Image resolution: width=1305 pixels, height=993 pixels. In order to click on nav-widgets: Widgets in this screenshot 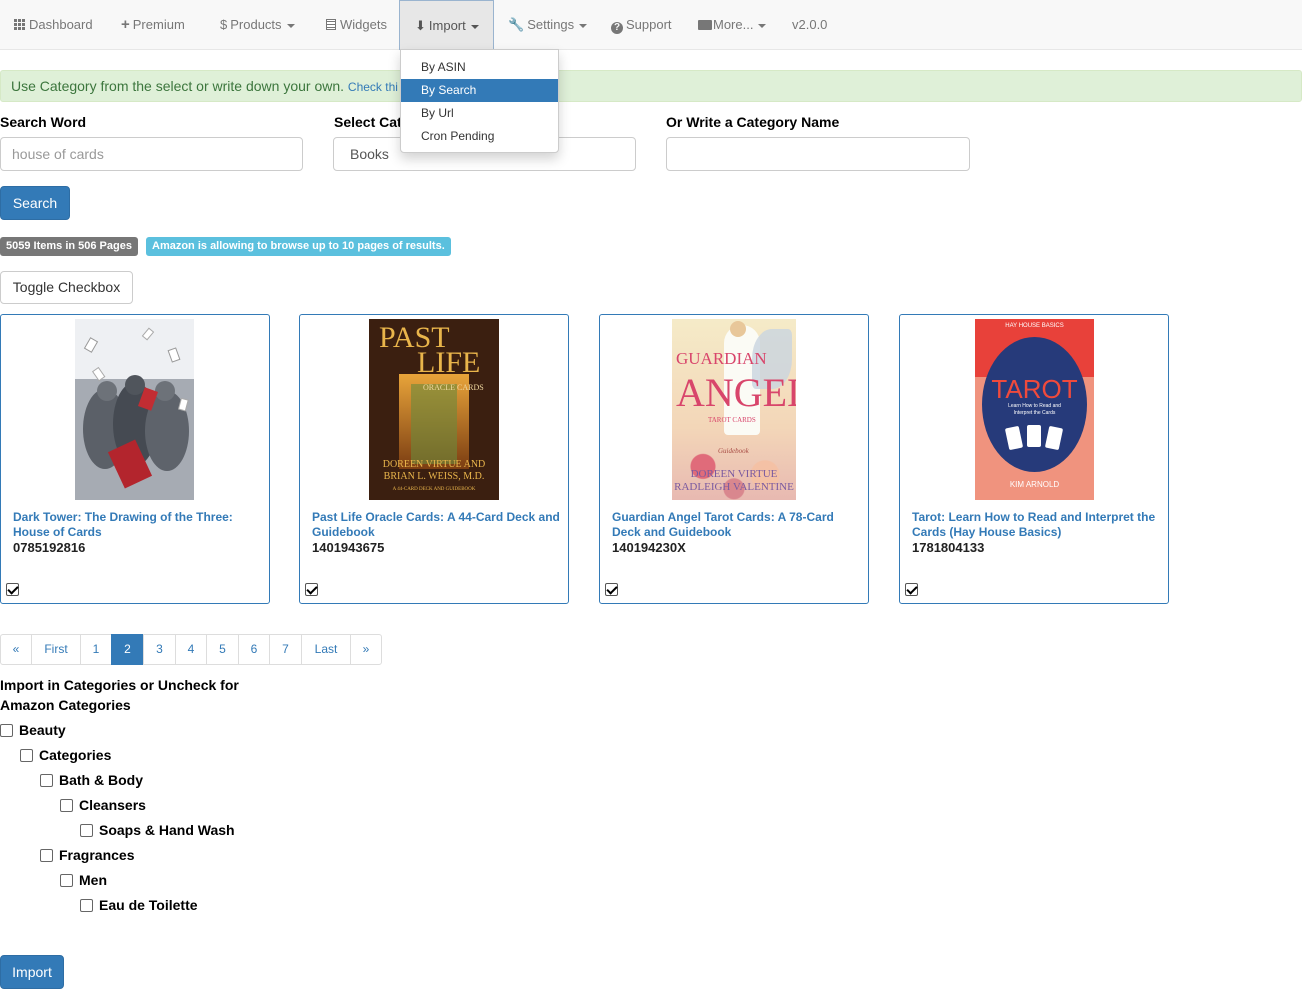, I will do `click(356, 25)`.